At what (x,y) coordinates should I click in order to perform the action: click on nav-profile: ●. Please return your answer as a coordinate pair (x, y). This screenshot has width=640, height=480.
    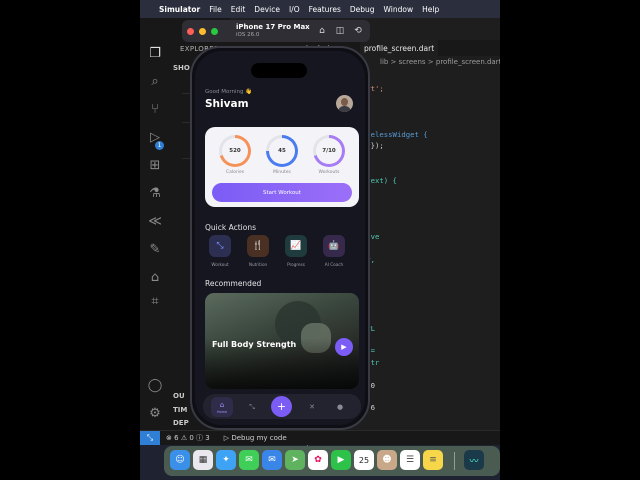
    Looking at the image, I should click on (340, 407).